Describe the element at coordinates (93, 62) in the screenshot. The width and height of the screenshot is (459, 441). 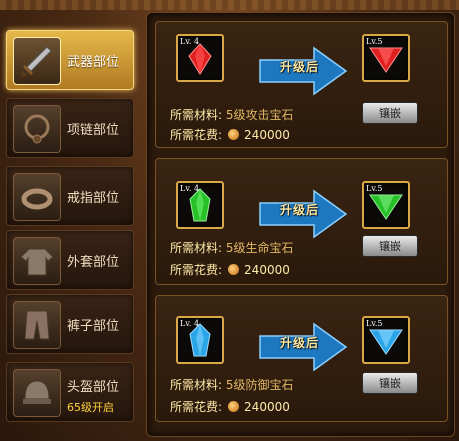
I see `slot-label: 武器部位` at that location.